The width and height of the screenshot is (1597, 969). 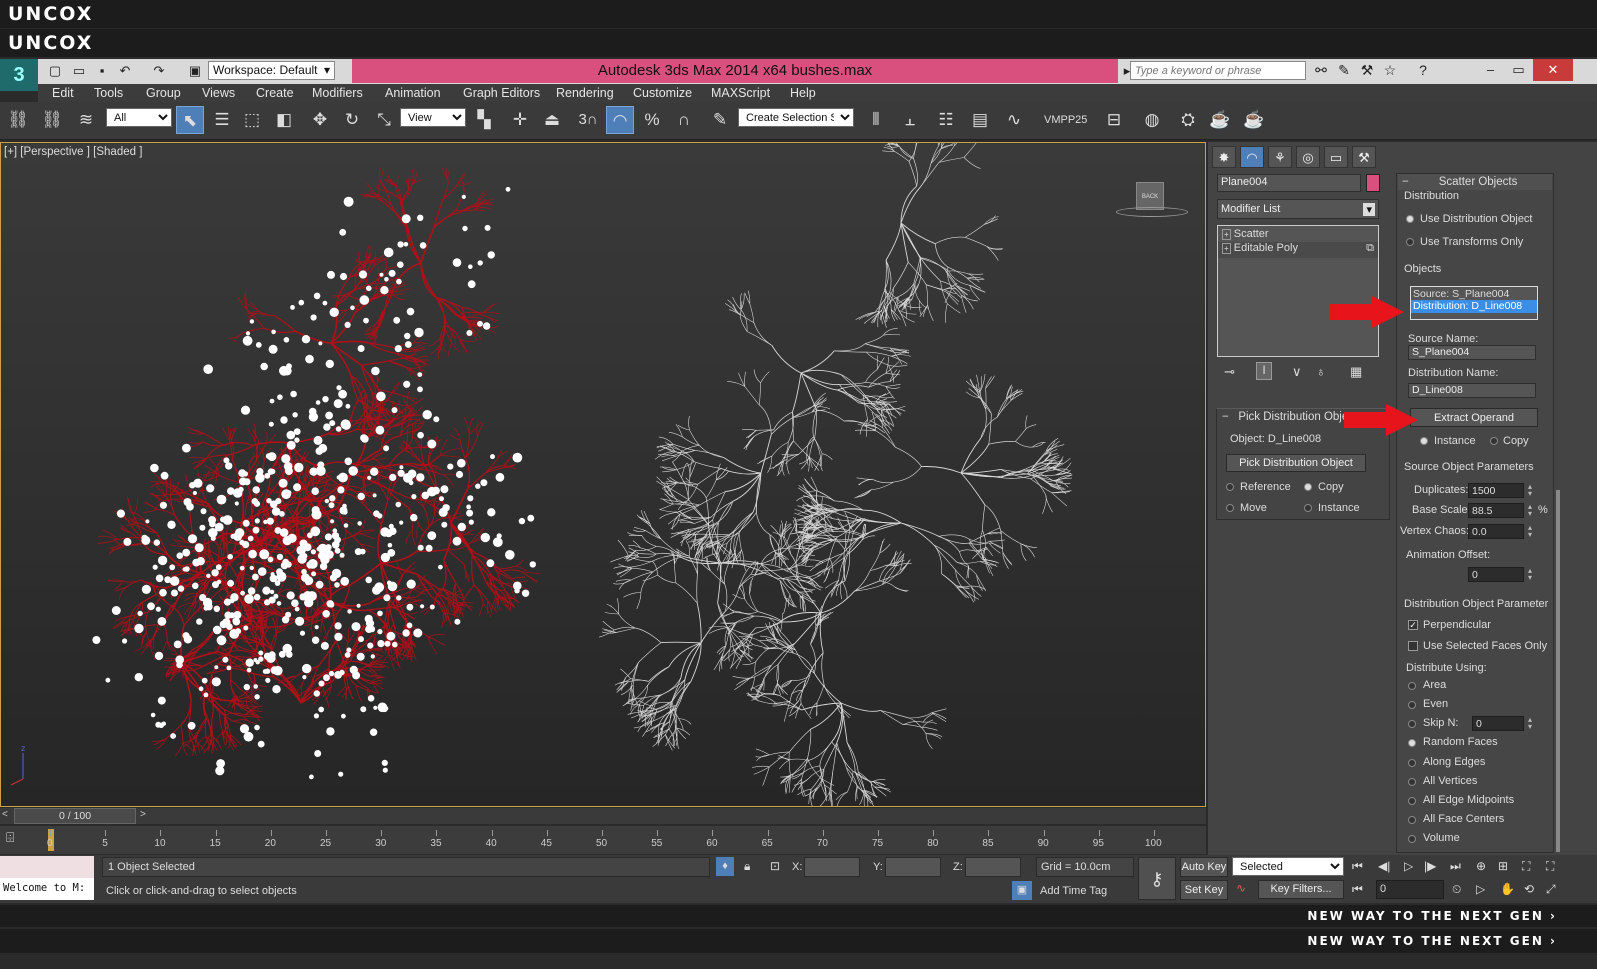 What do you see at coordinates (1518, 70) in the screenshot?
I see `maximize-icon: ▭` at bounding box center [1518, 70].